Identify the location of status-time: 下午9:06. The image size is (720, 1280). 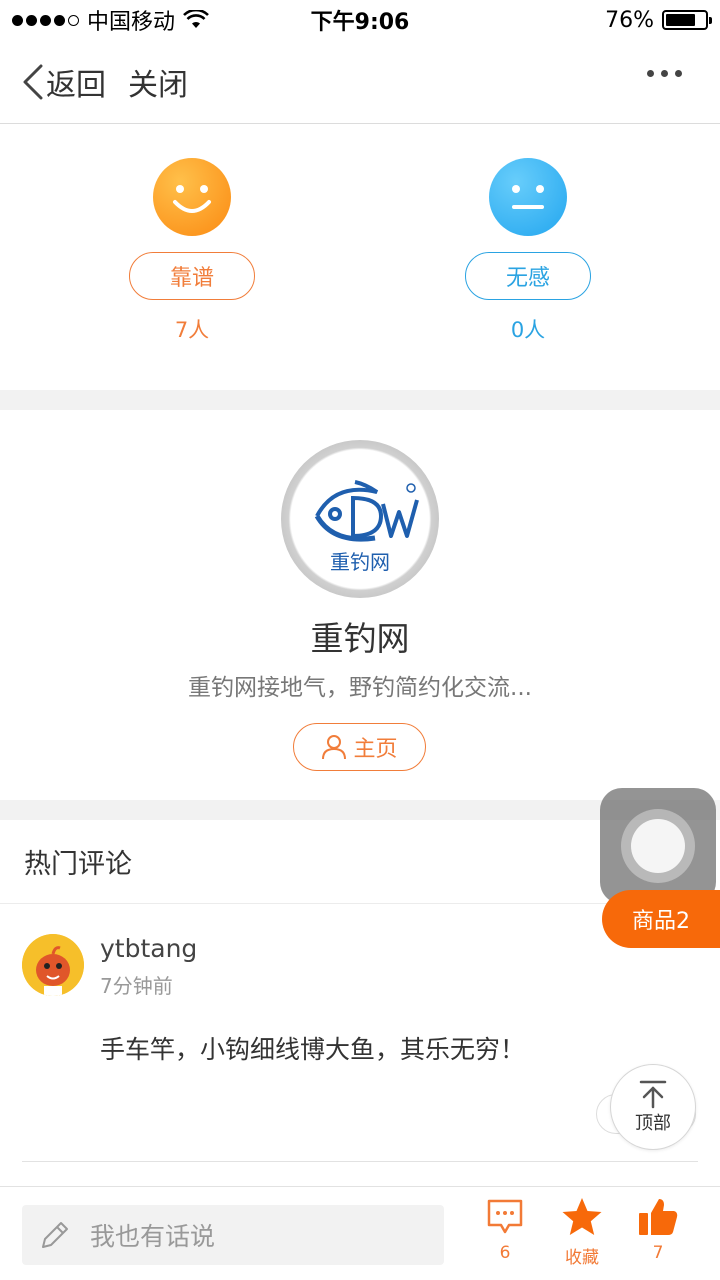
(360, 22).